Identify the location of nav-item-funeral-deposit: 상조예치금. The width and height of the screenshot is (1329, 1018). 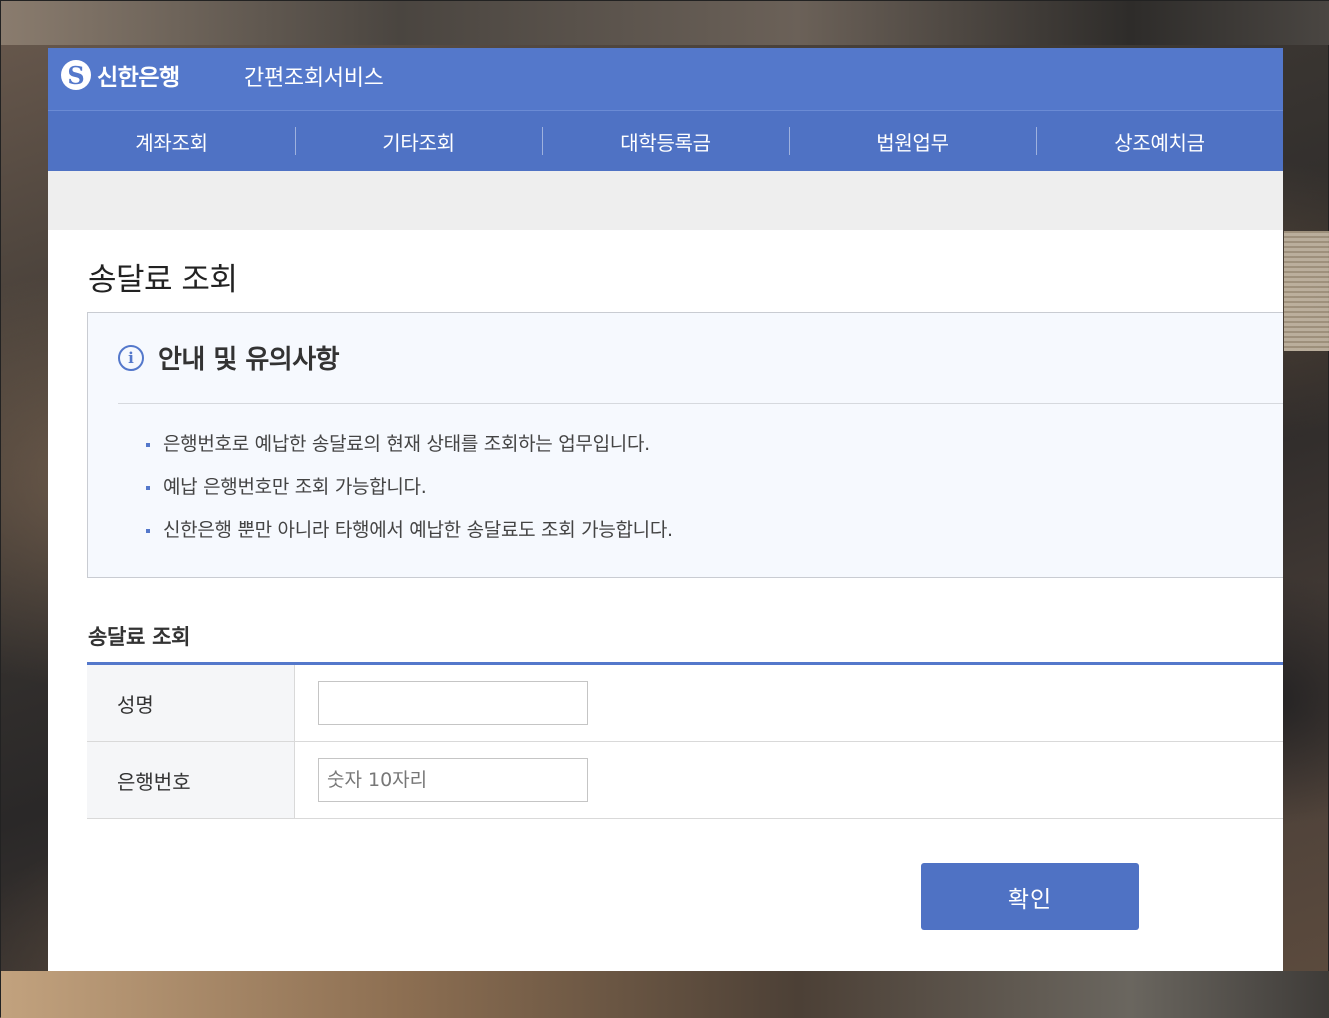
(1159, 141).